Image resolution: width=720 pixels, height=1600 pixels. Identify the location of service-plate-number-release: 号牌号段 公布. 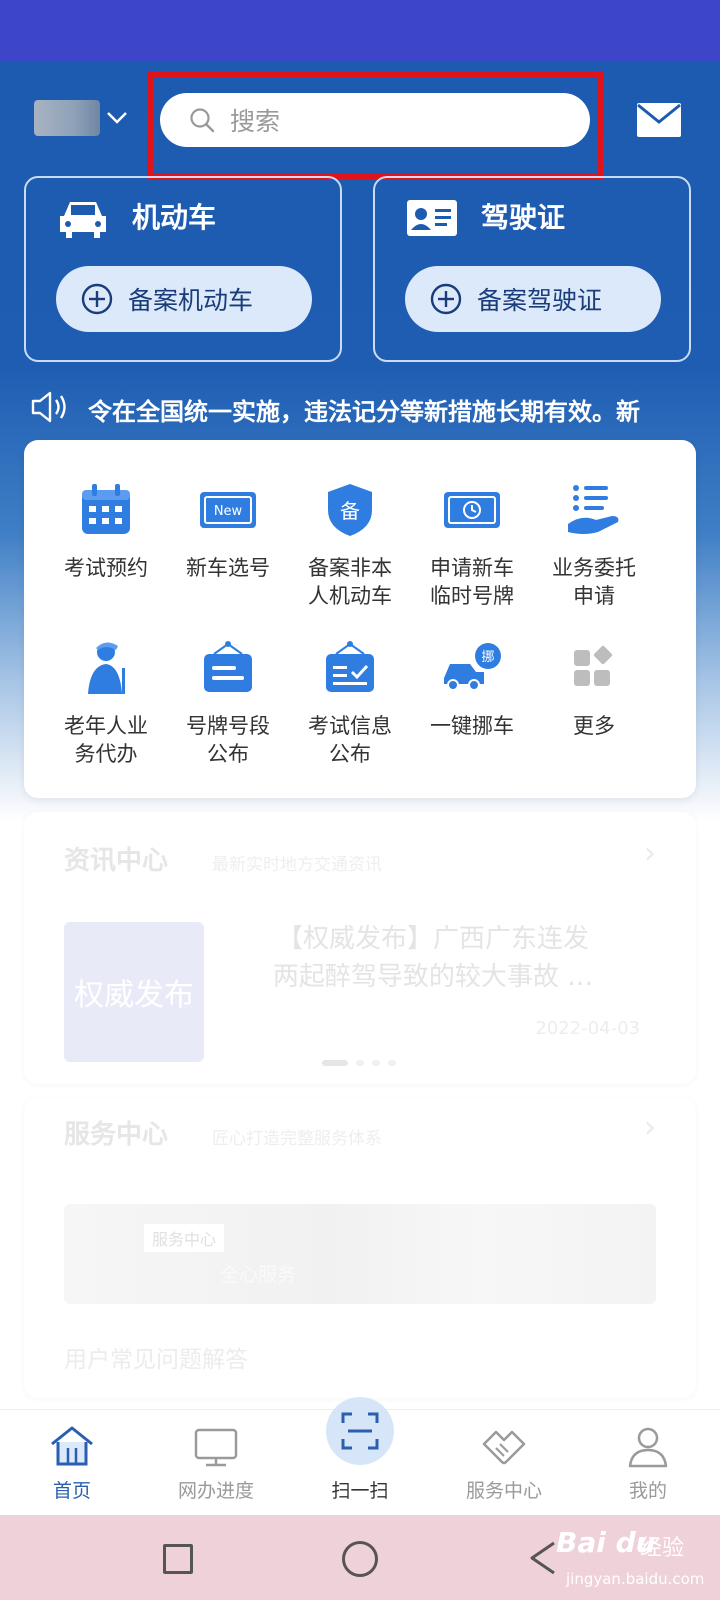
(228, 703).